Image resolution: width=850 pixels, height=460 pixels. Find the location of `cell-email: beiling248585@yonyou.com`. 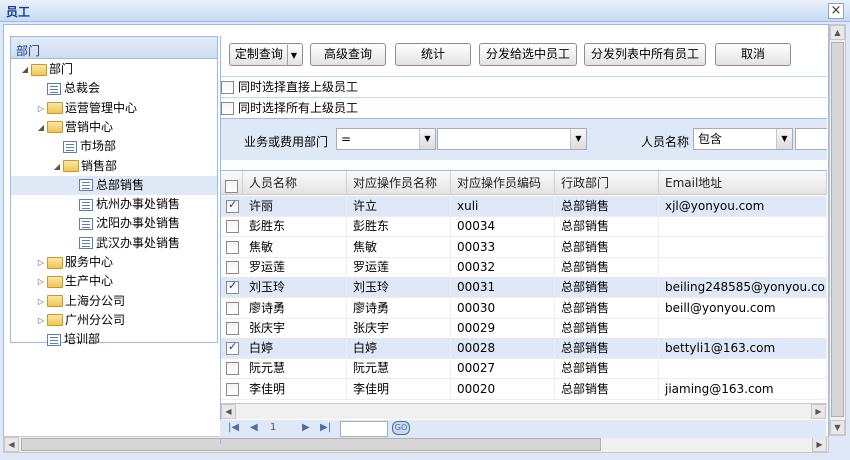

cell-email: beiling248585@yonyou.com is located at coordinates (743, 288).